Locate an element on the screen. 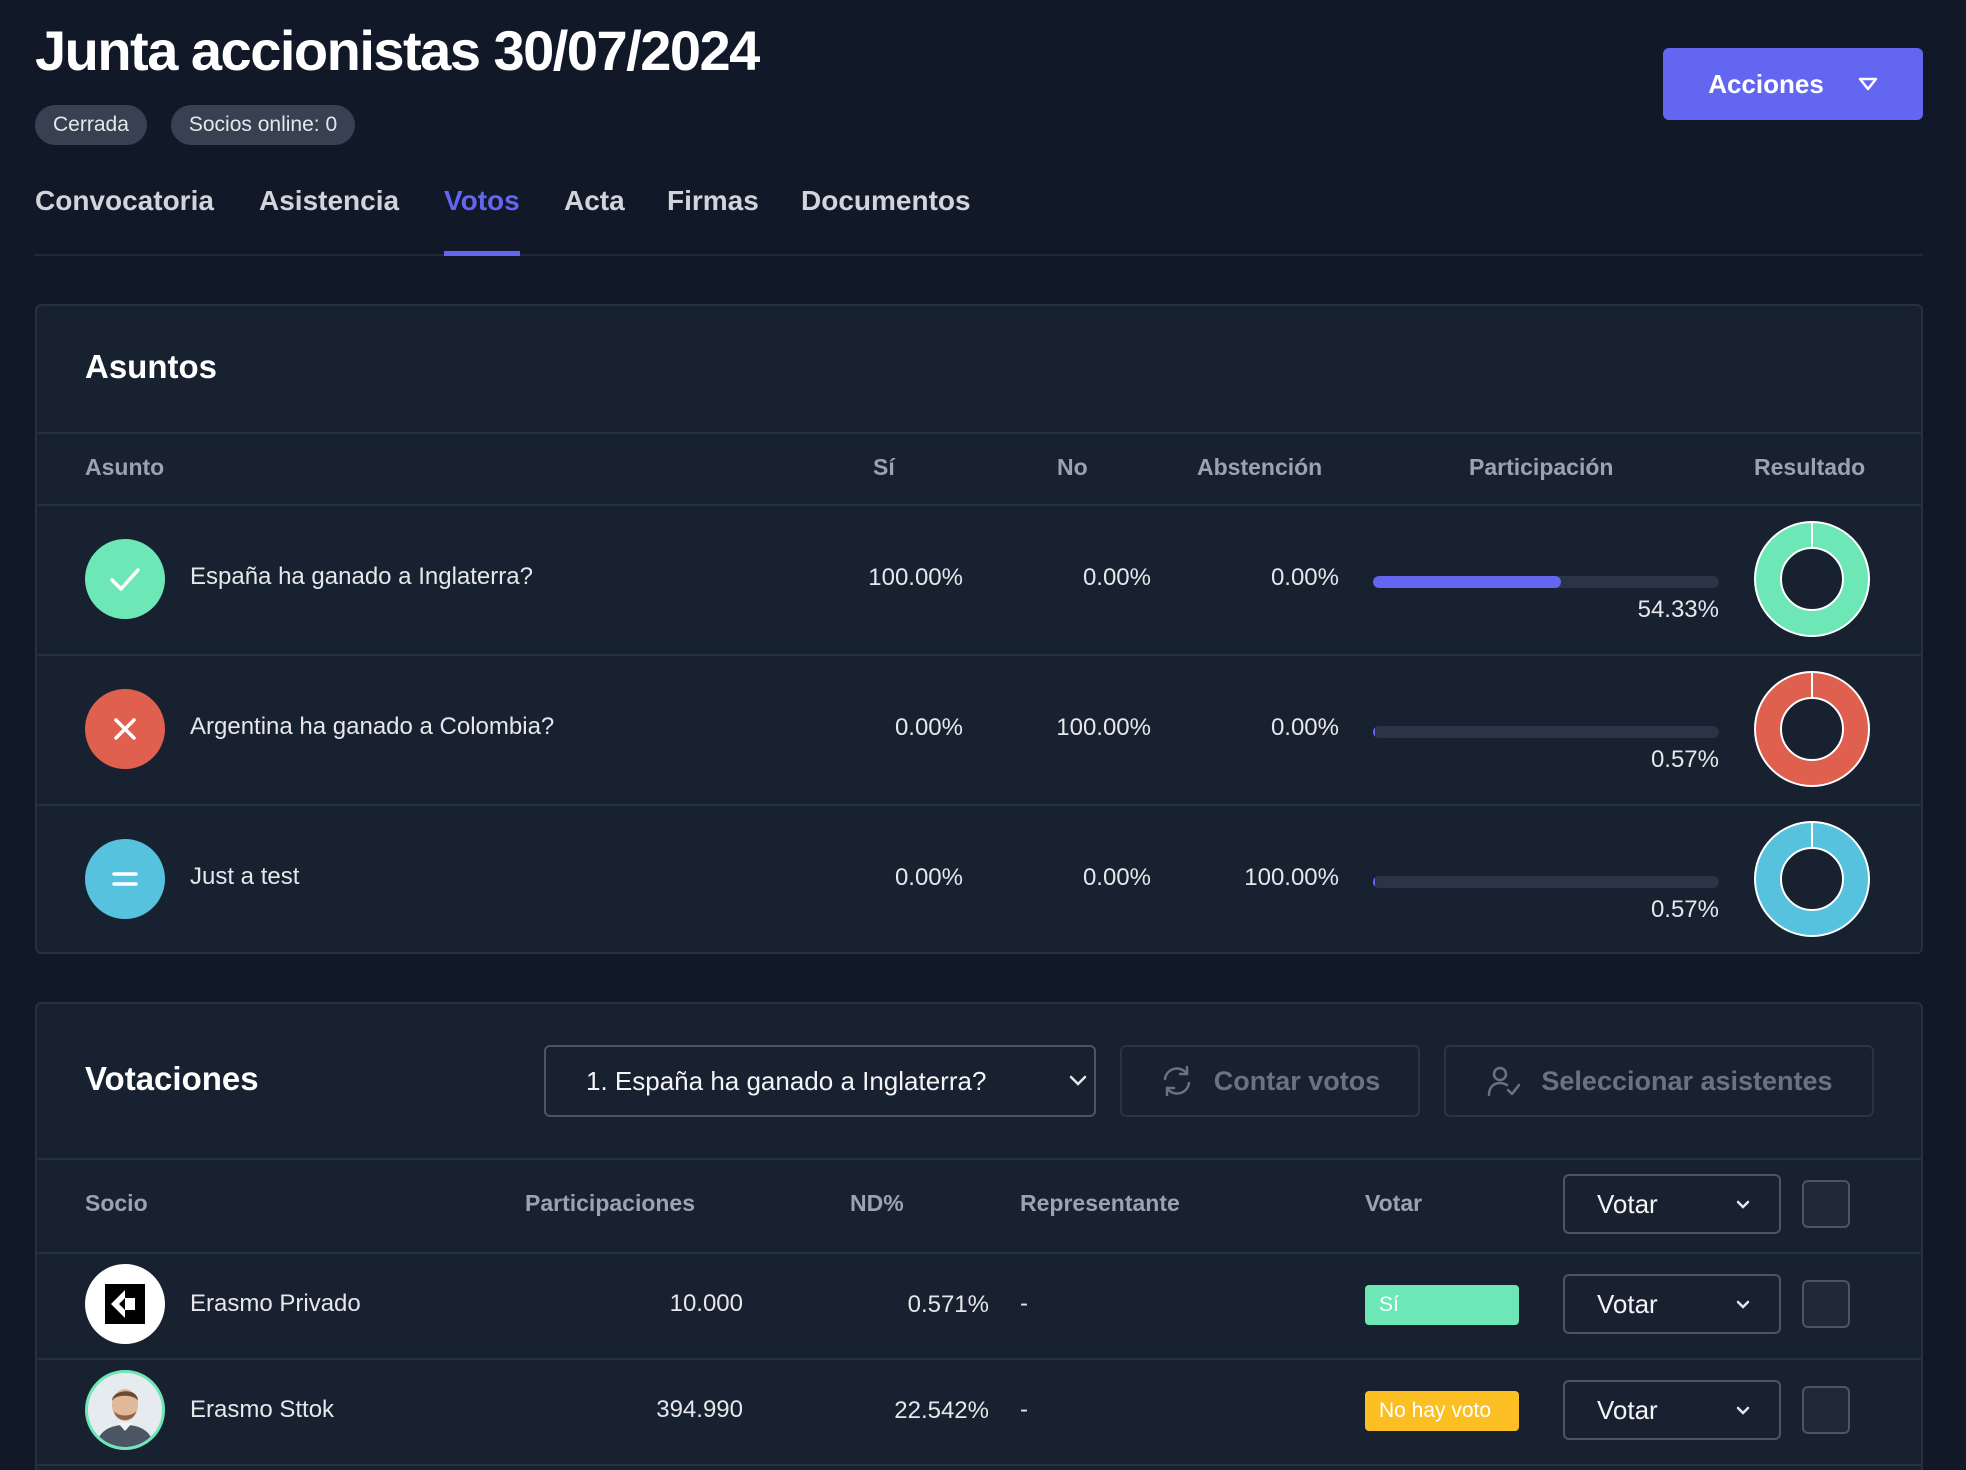 The image size is (1966, 1470). socio-name: Erasmo Sttok is located at coordinates (262, 1409).